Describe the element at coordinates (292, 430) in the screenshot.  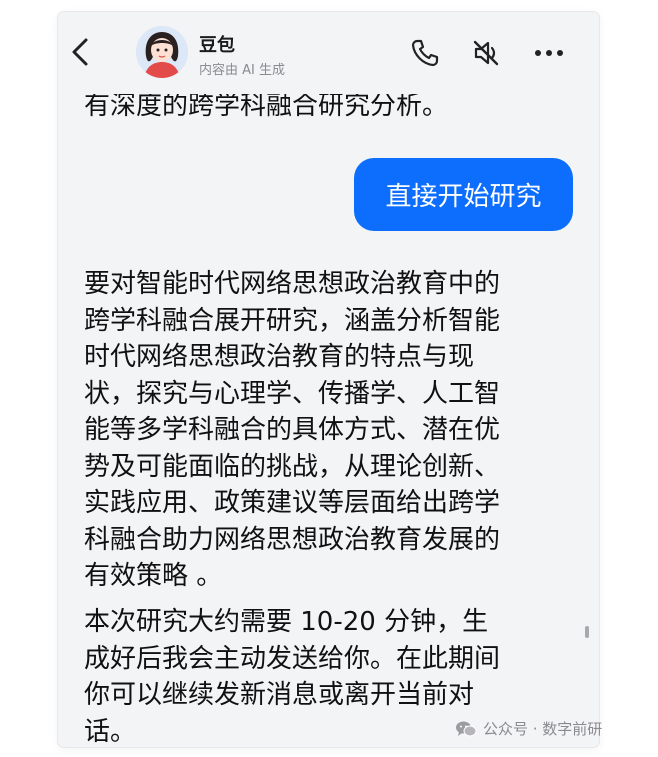
I see `reply-line: 能等多学科融合的具体方式、潜在优` at that location.